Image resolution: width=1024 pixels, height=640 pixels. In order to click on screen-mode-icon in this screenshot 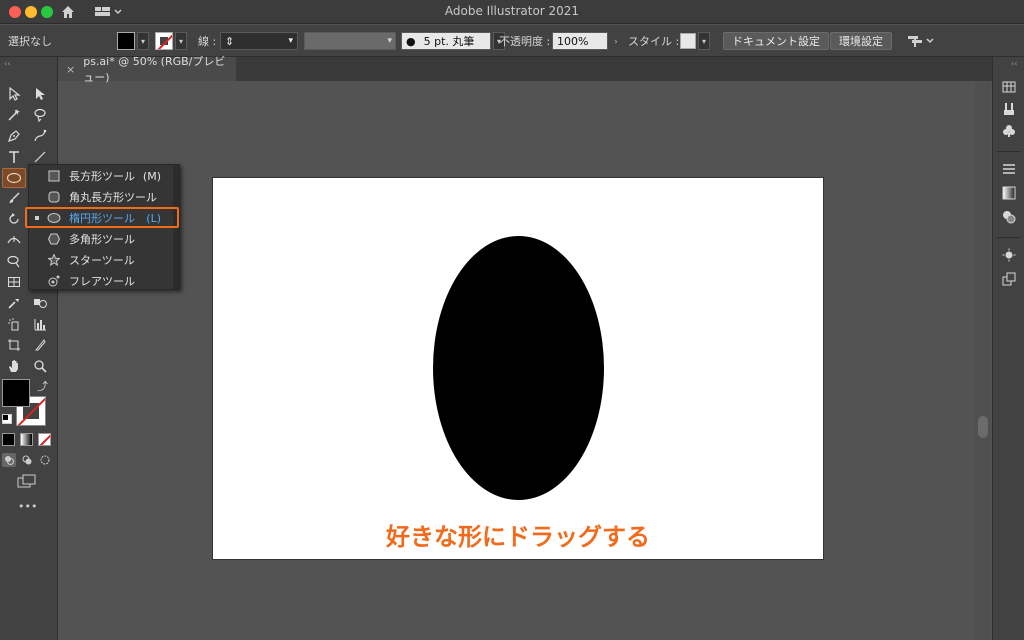, I will do `click(27, 481)`.